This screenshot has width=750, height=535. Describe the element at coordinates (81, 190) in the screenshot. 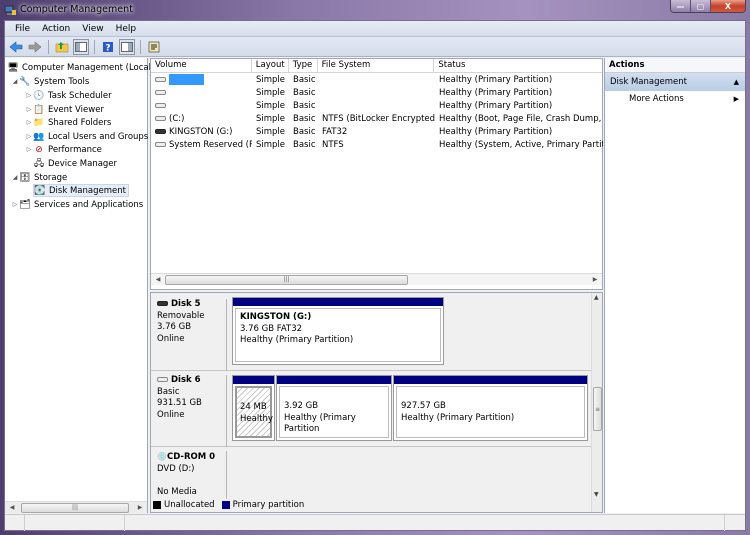

I see `tree-item-disk-management: 💽 Disk Management` at that location.